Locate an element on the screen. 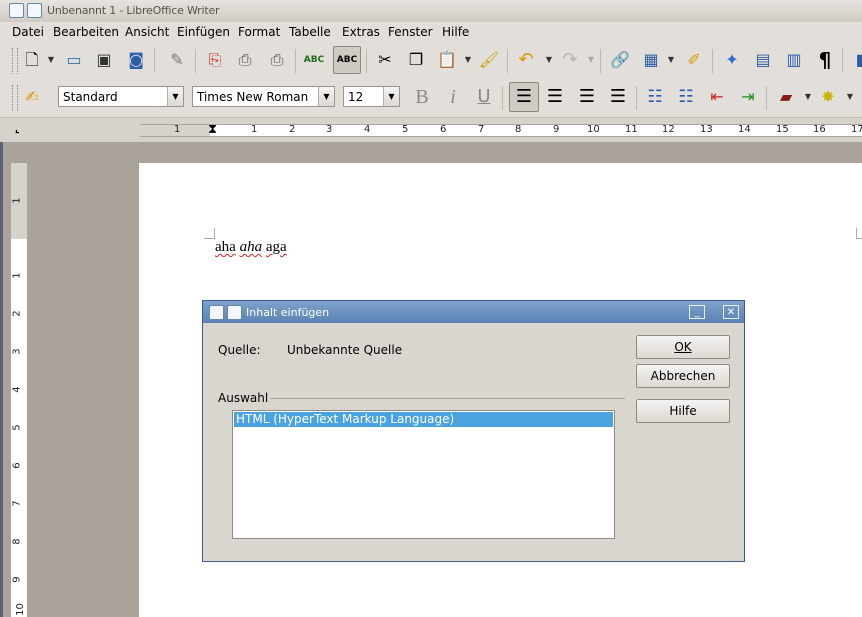  menu-format: Format is located at coordinates (259, 32).